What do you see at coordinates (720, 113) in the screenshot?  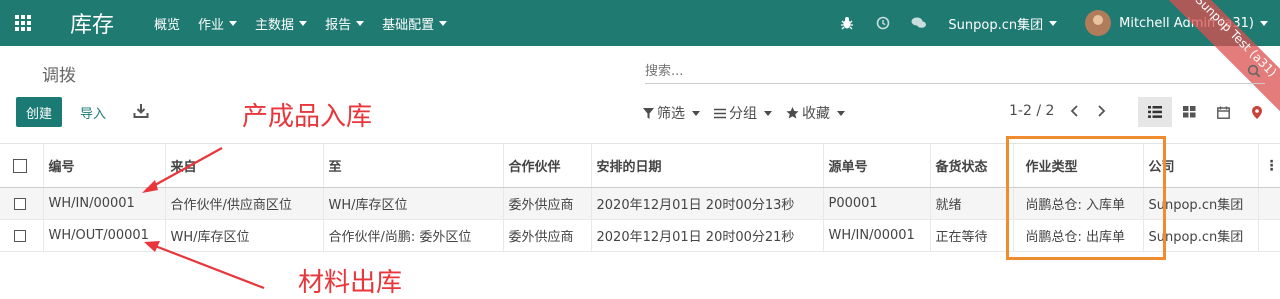 I see `group-icon` at bounding box center [720, 113].